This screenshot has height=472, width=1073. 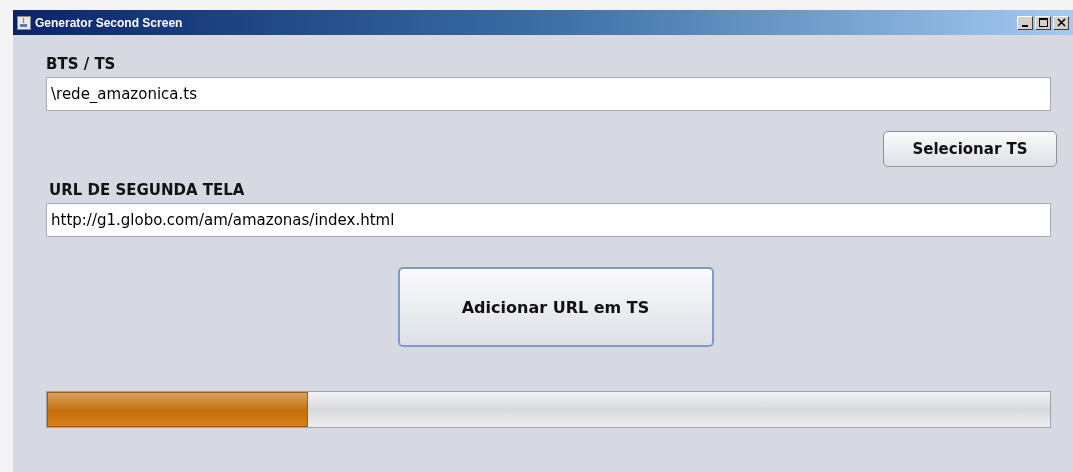 What do you see at coordinates (1025, 22) in the screenshot?
I see `minimize-button` at bounding box center [1025, 22].